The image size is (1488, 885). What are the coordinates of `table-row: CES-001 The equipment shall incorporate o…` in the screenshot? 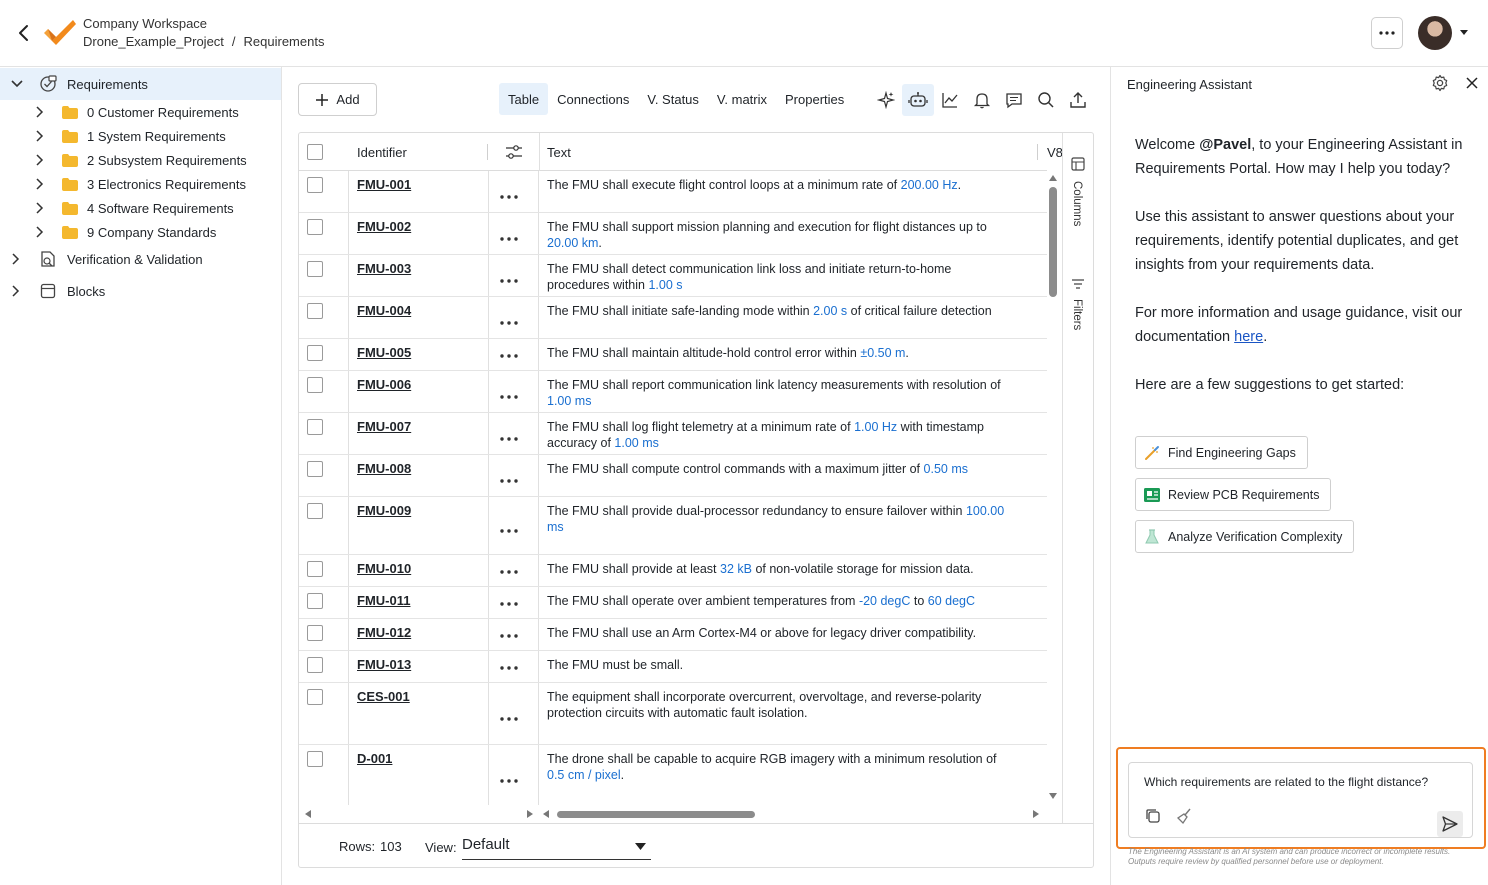 It's located at (673, 714).